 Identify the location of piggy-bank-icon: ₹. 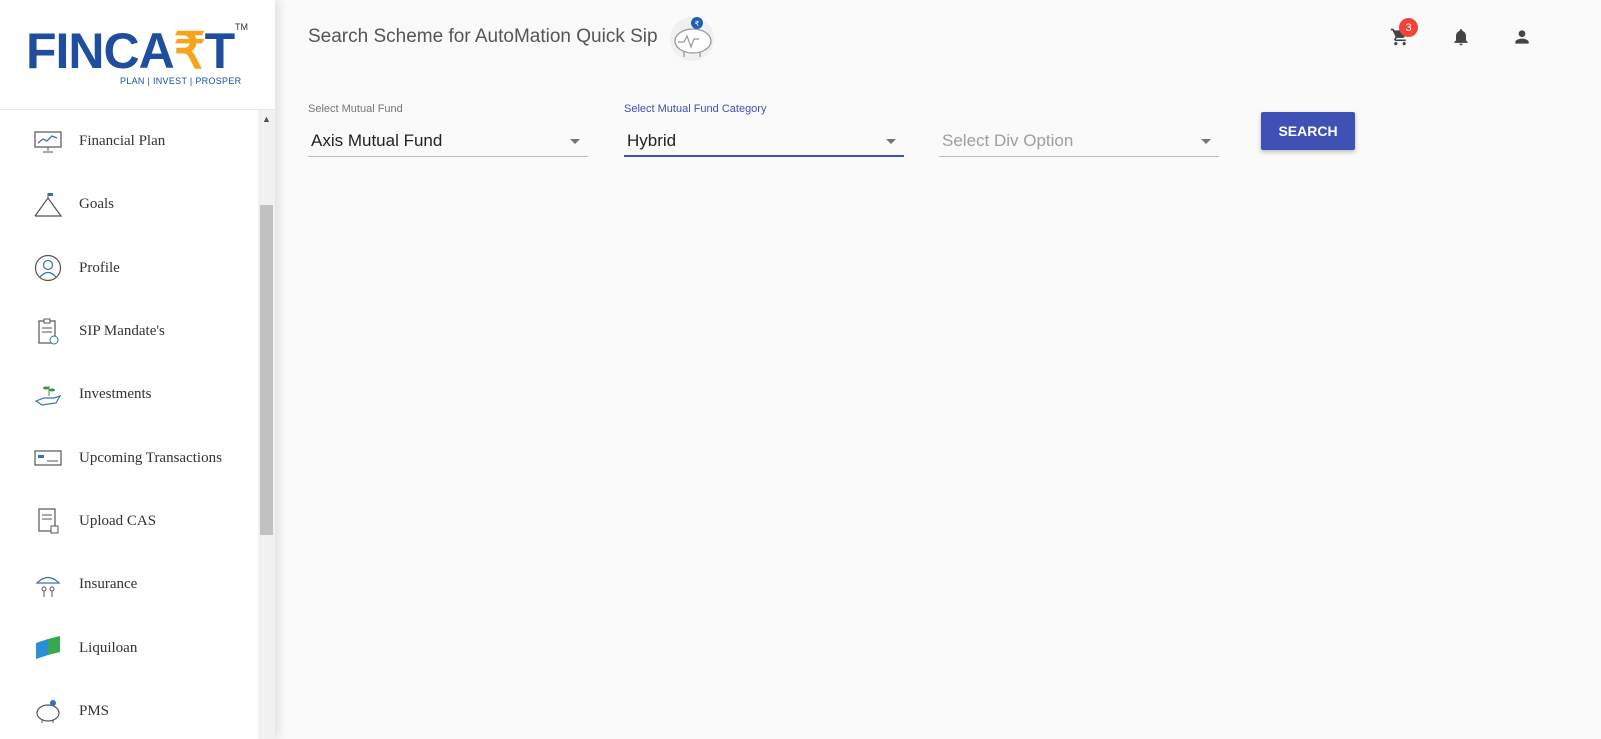
(692, 38).